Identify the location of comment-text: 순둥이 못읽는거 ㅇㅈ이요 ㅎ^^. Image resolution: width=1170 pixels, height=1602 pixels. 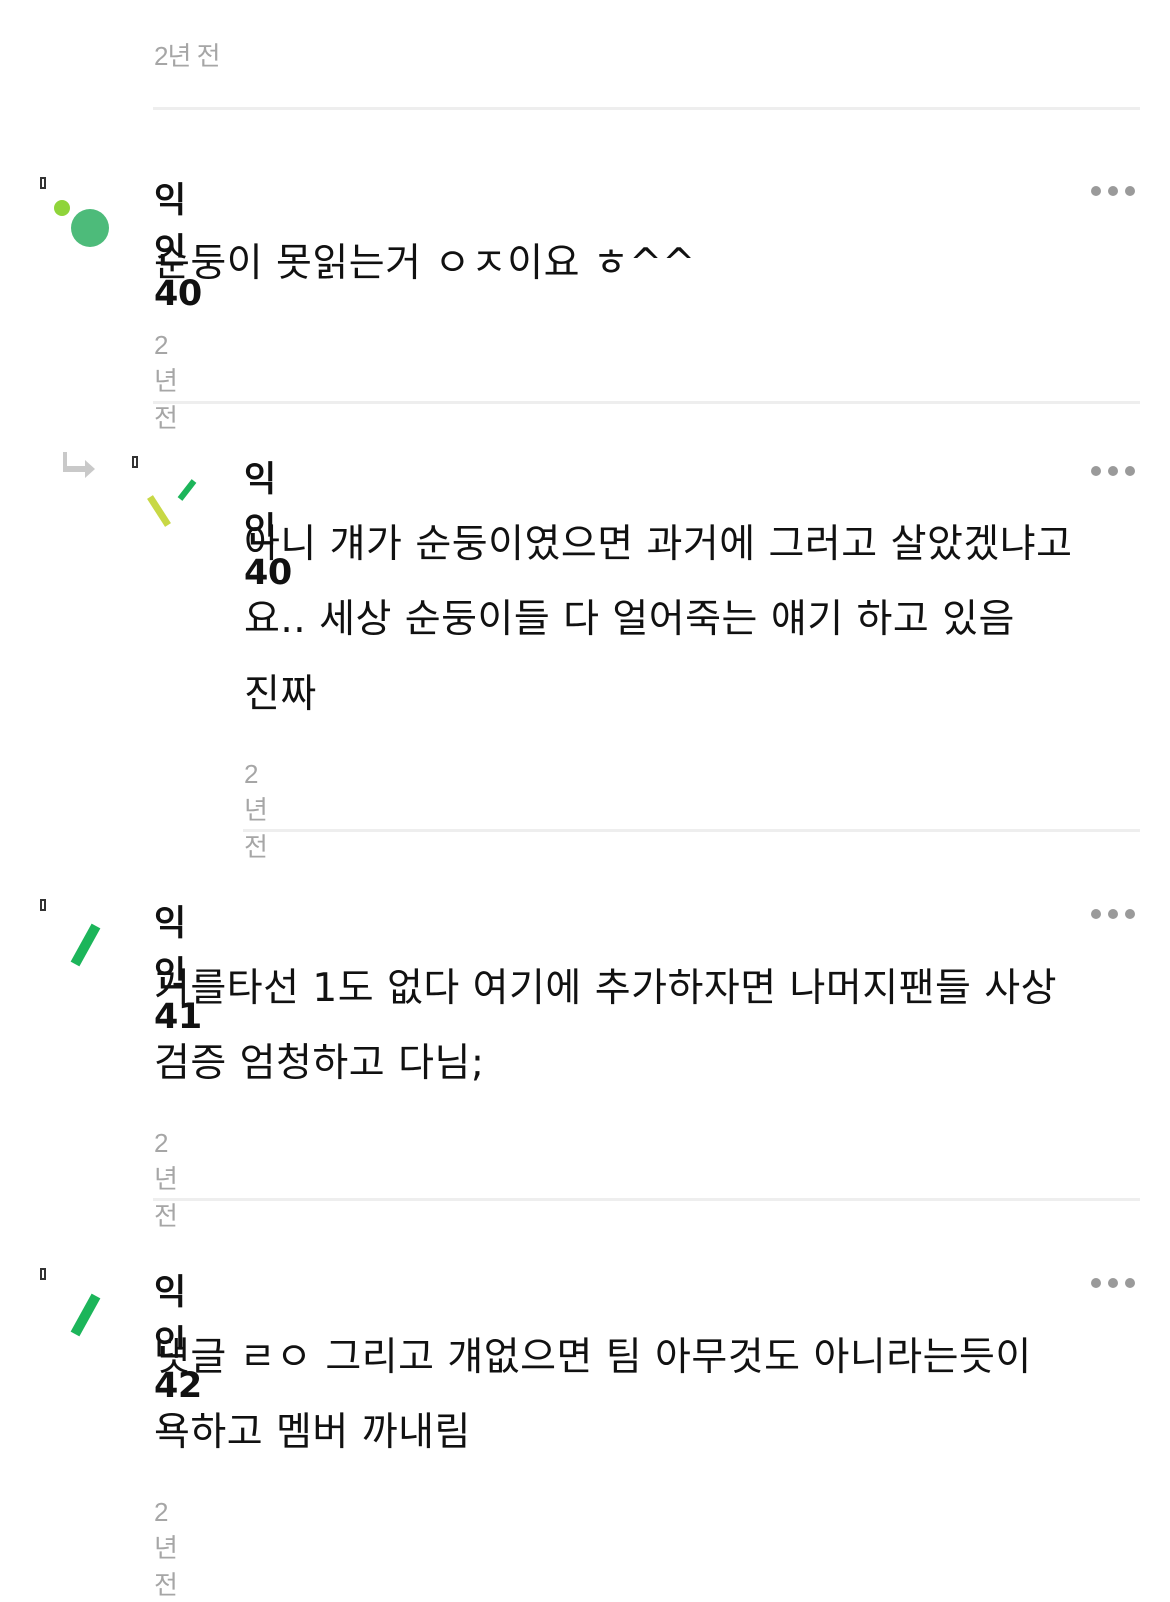
(425, 263).